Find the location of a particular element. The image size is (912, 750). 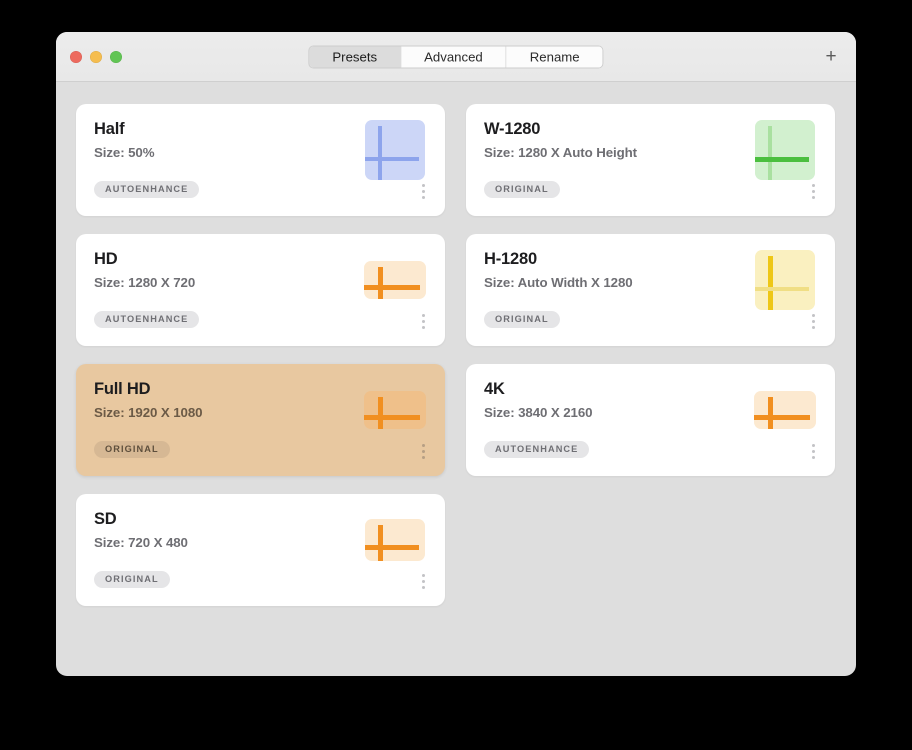

plus-icon: + is located at coordinates (831, 56).